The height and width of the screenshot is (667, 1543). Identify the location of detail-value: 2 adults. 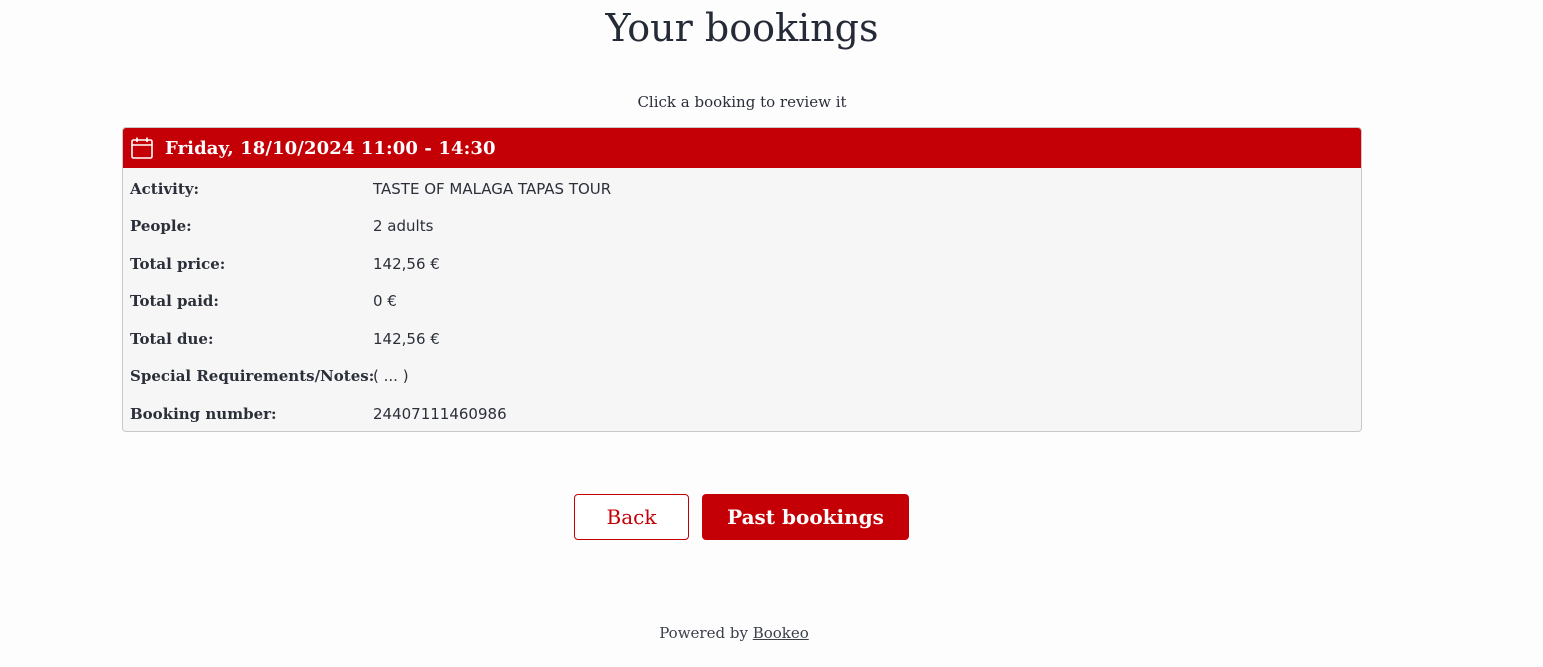
(403, 226).